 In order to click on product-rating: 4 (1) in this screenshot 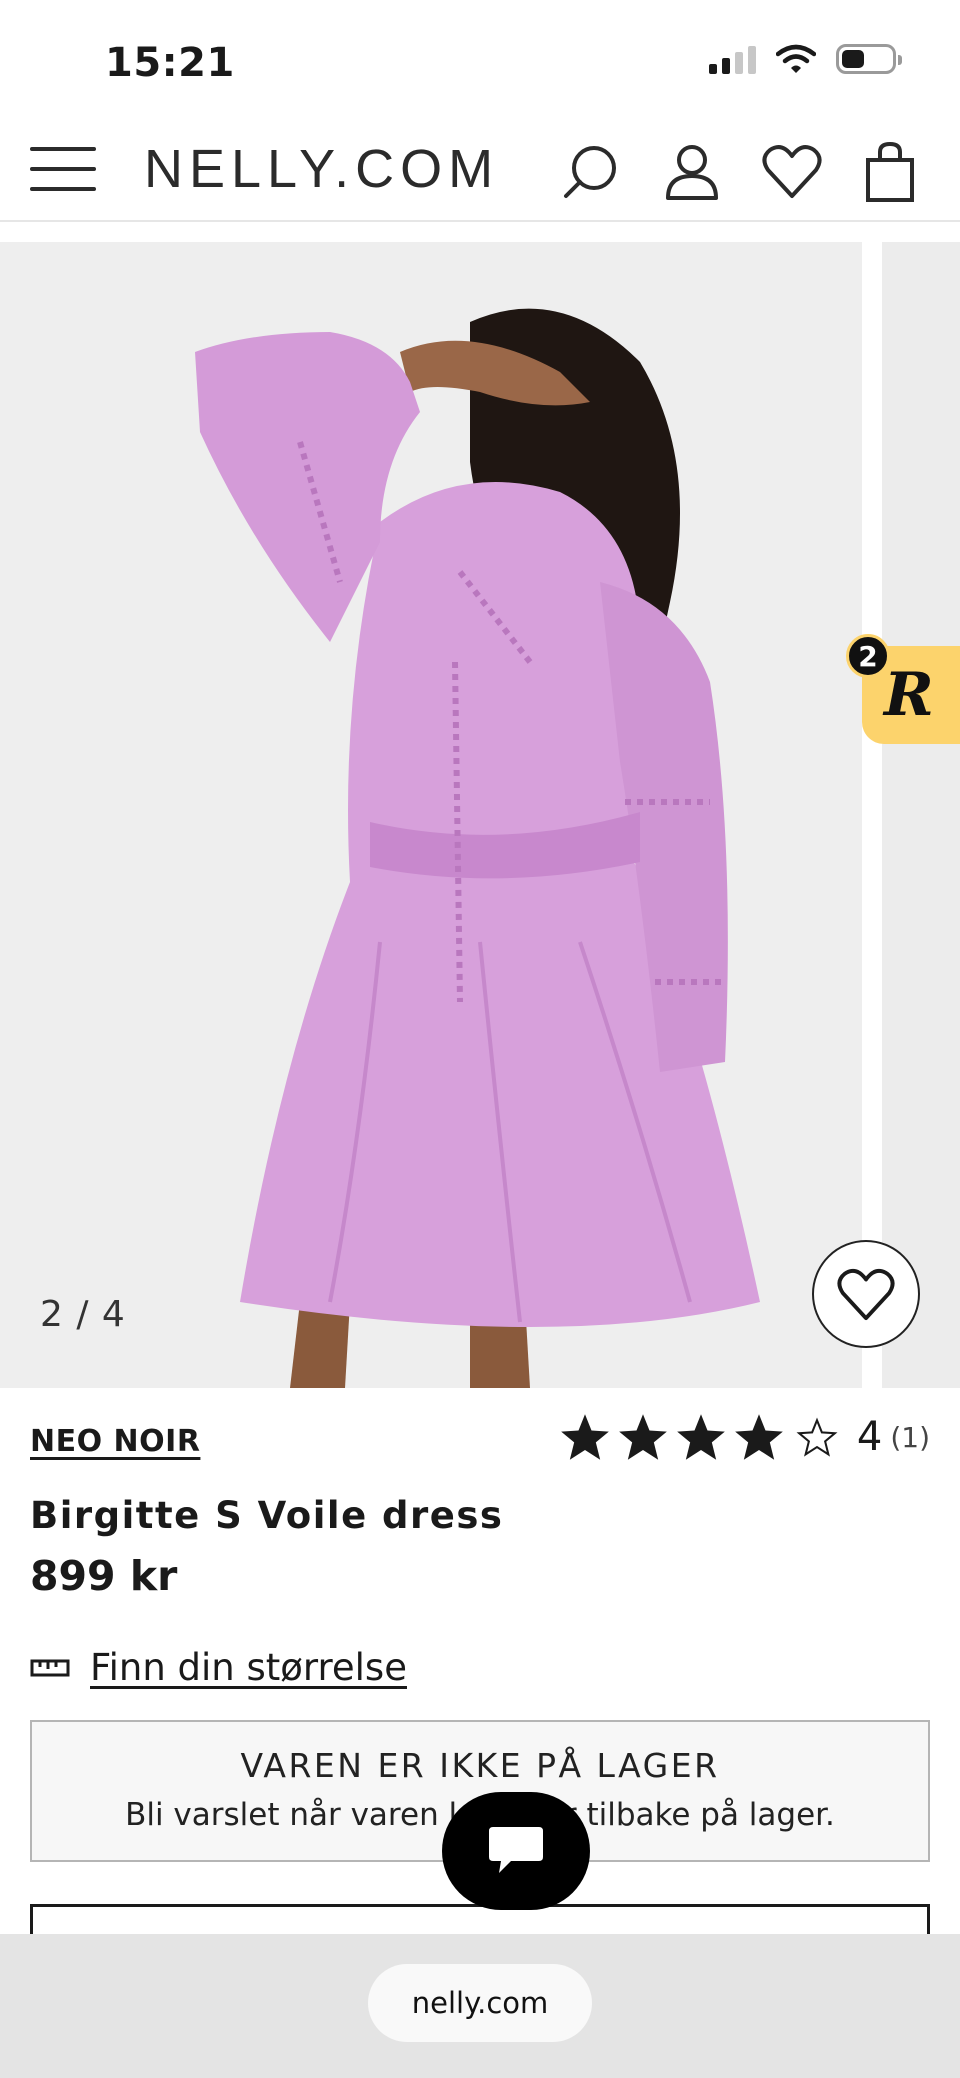, I will do `click(744, 1437)`.